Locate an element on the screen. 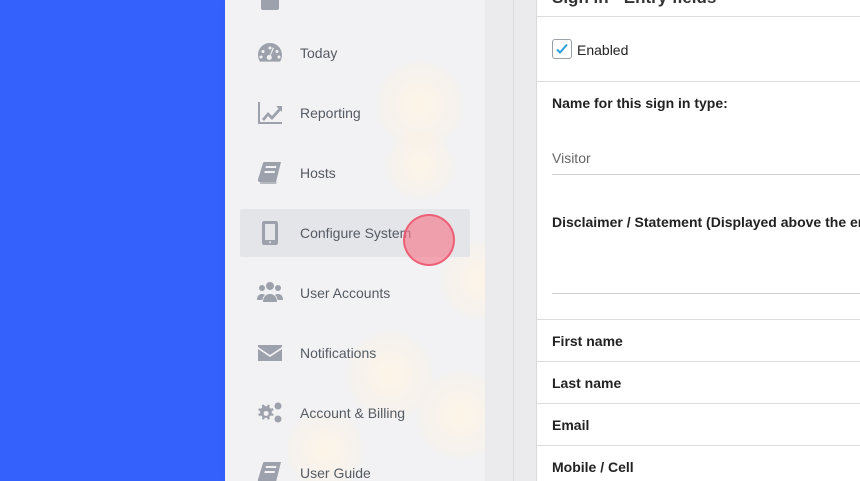 The height and width of the screenshot is (481, 860). sidebar-item-user-accounts: User Accounts is located at coordinates (355, 293).